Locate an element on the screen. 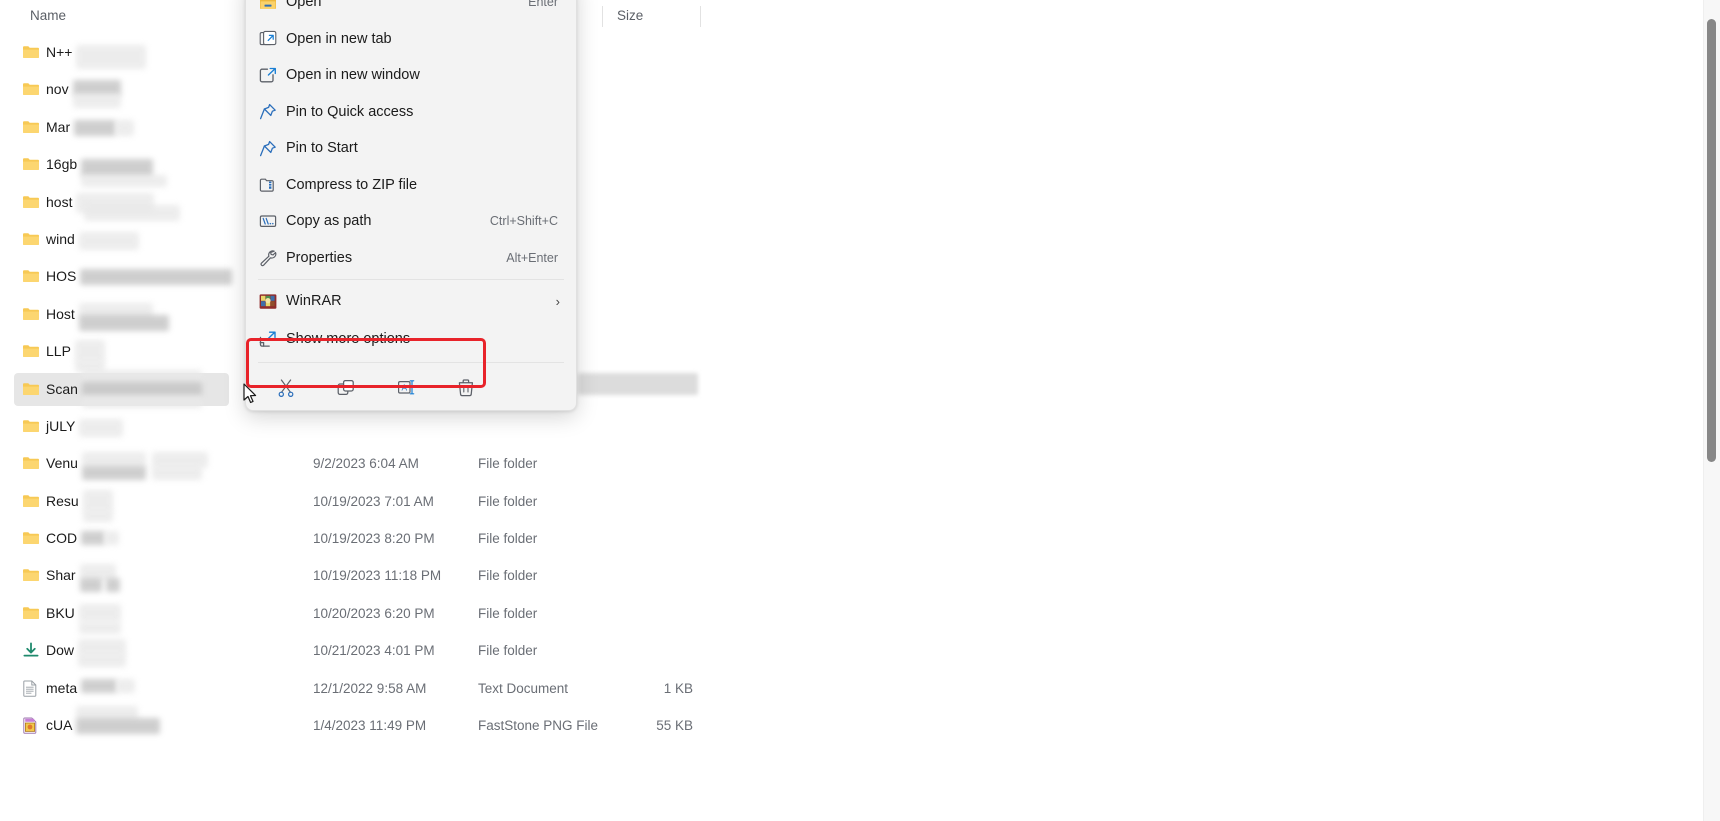 Image resolution: width=1720 pixels, height=821 pixels. menu-divider is located at coordinates (411, 362).